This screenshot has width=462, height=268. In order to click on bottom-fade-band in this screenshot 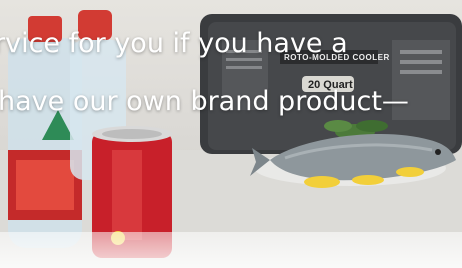, I will do `click(231, 250)`.